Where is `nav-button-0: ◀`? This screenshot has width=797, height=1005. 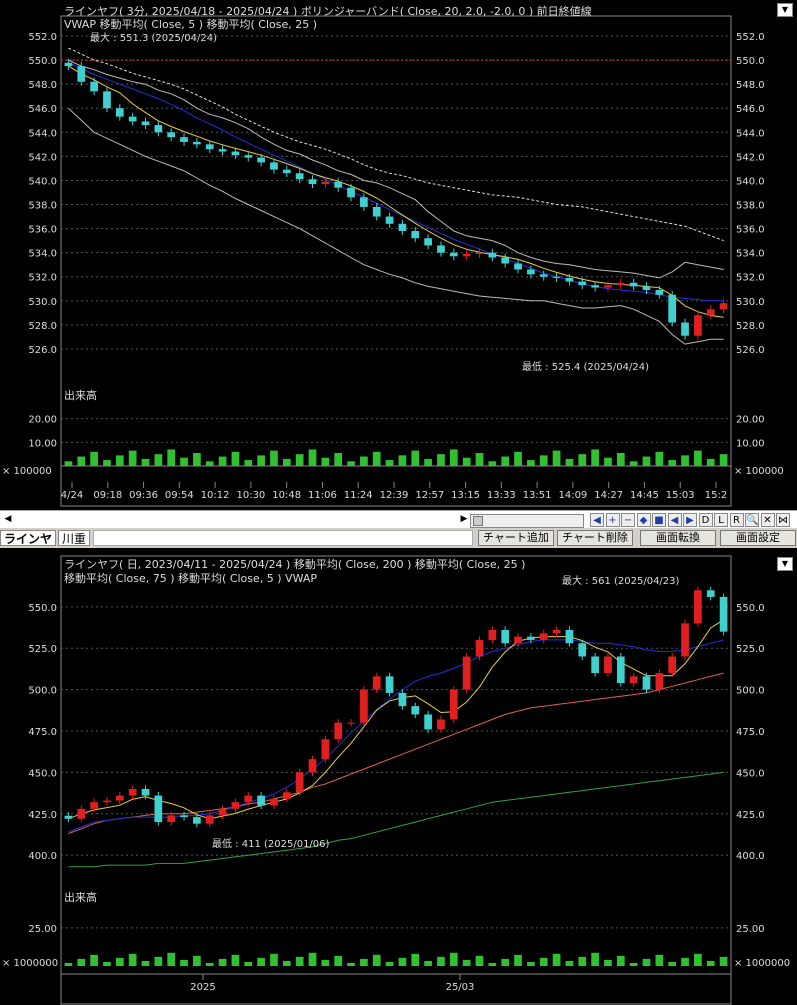 nav-button-0: ◀ is located at coordinates (597, 520).